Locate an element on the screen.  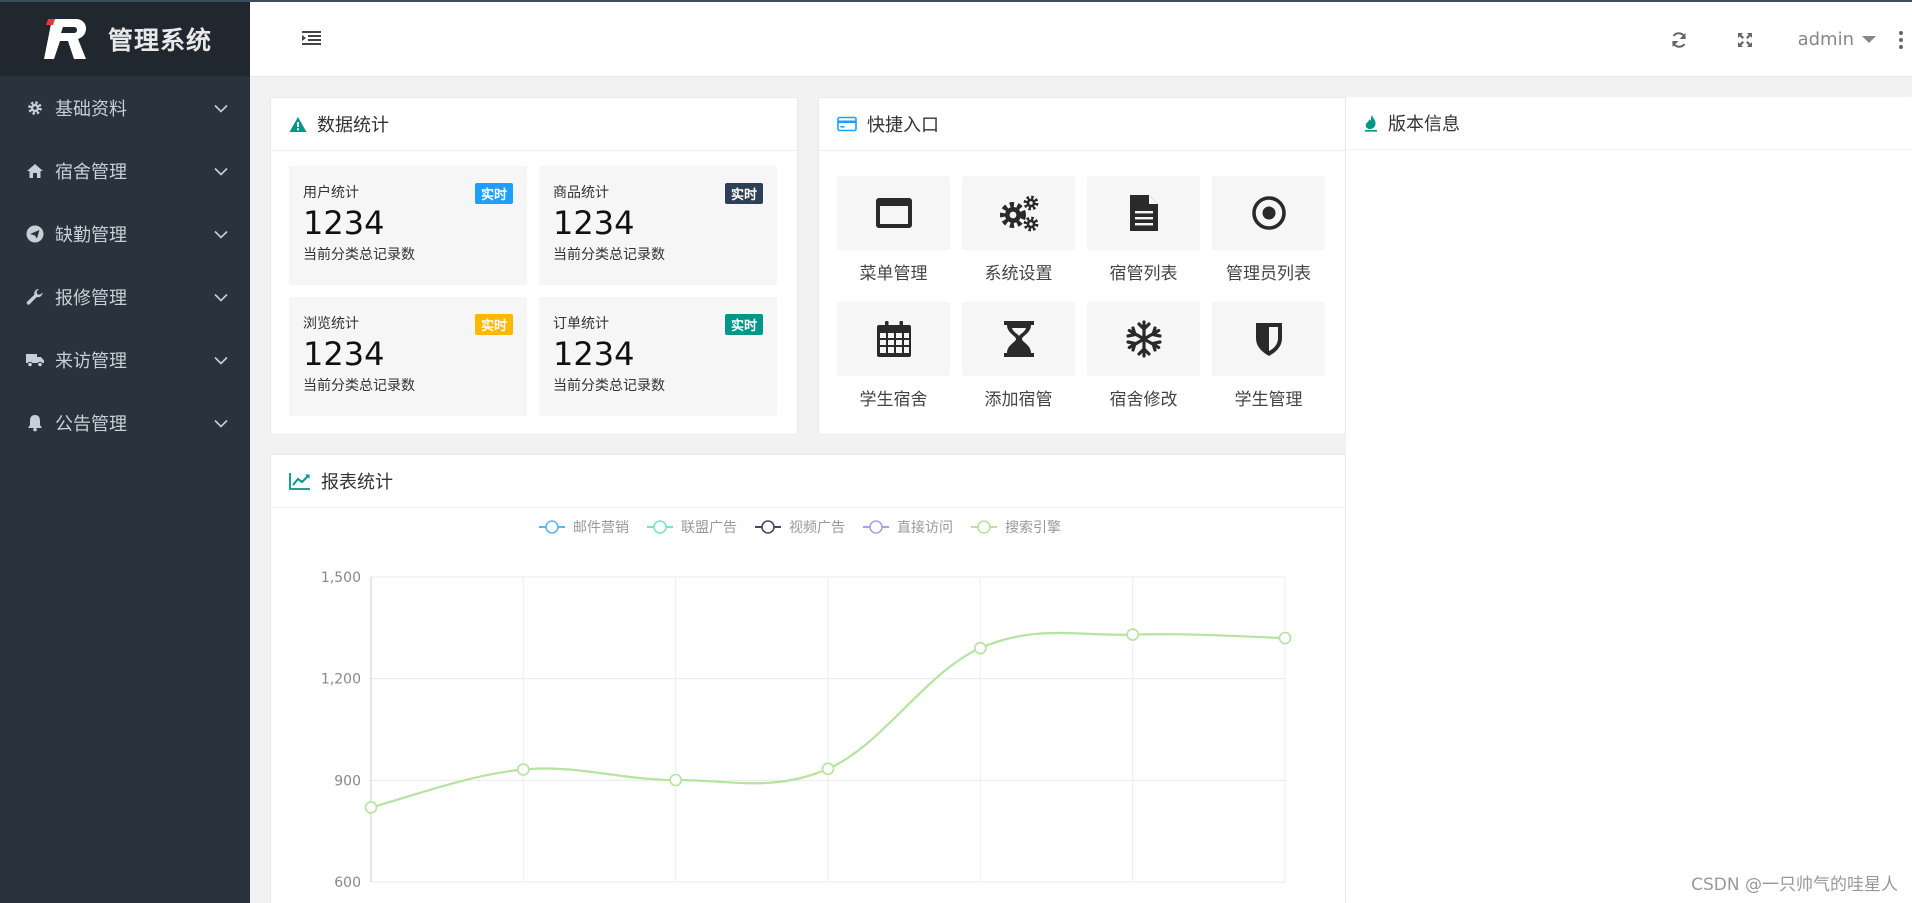
legend-item: 直接访问 is located at coordinates (908, 527).